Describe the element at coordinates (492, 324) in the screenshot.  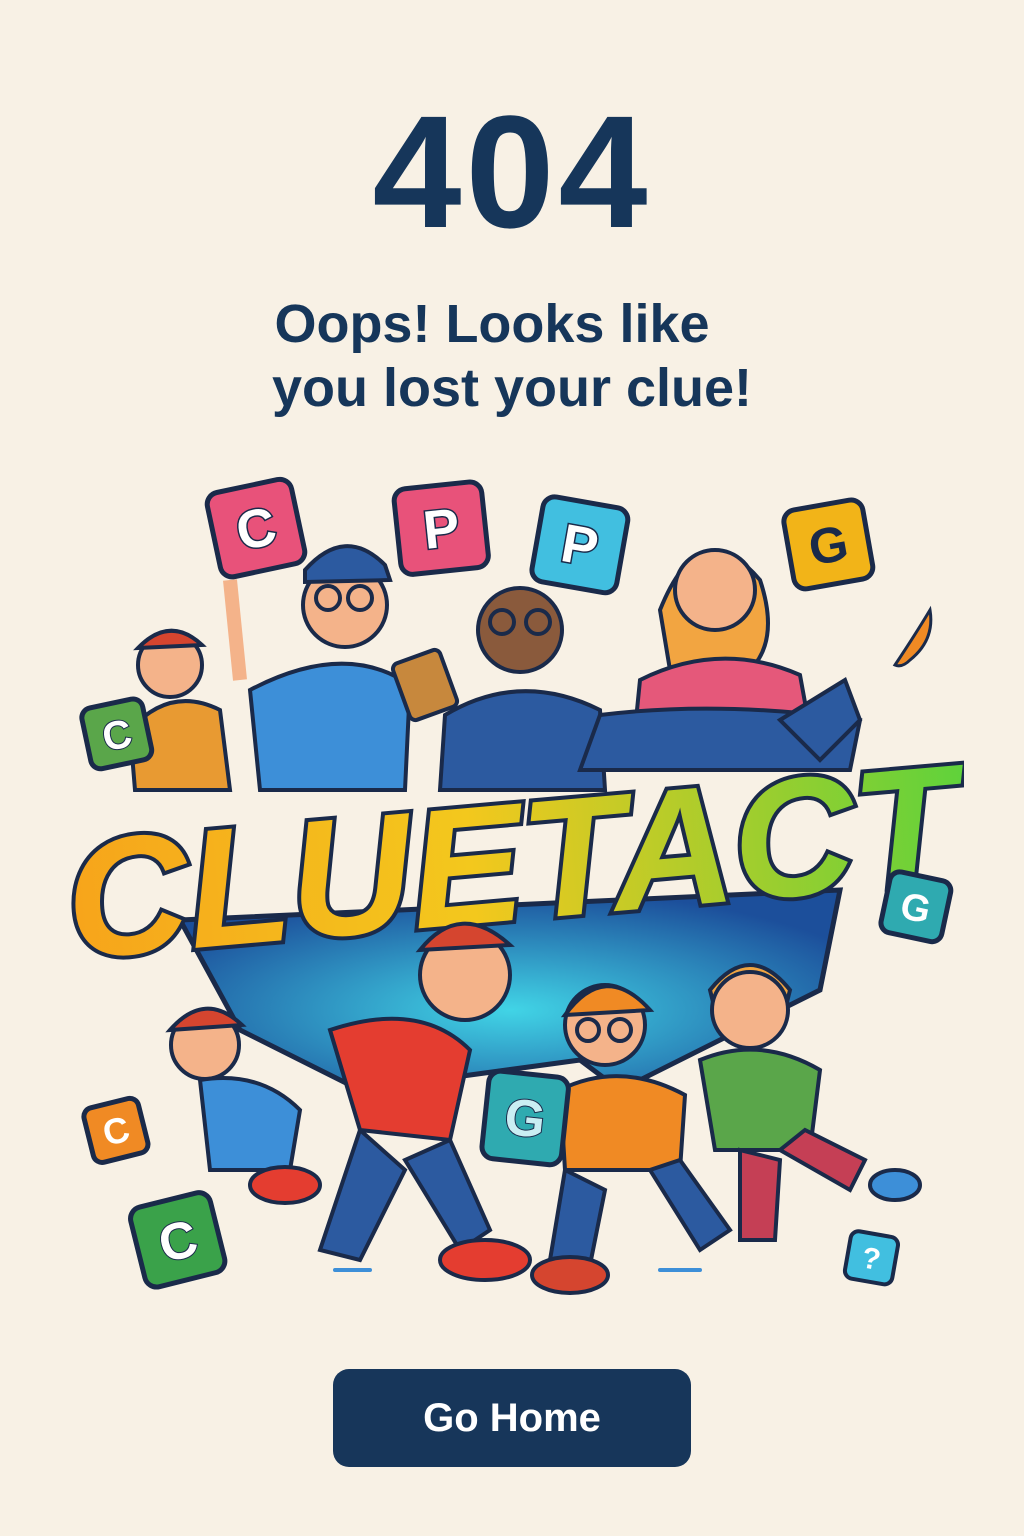
I see `error-message-line-1: Oops! Looks like` at that location.